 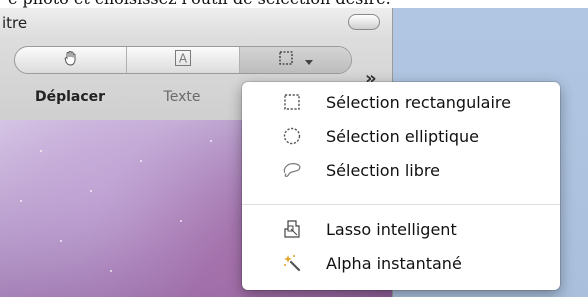 I want to click on menu-item-rect-selection: Sélection rectangulaire, so click(x=401, y=102).